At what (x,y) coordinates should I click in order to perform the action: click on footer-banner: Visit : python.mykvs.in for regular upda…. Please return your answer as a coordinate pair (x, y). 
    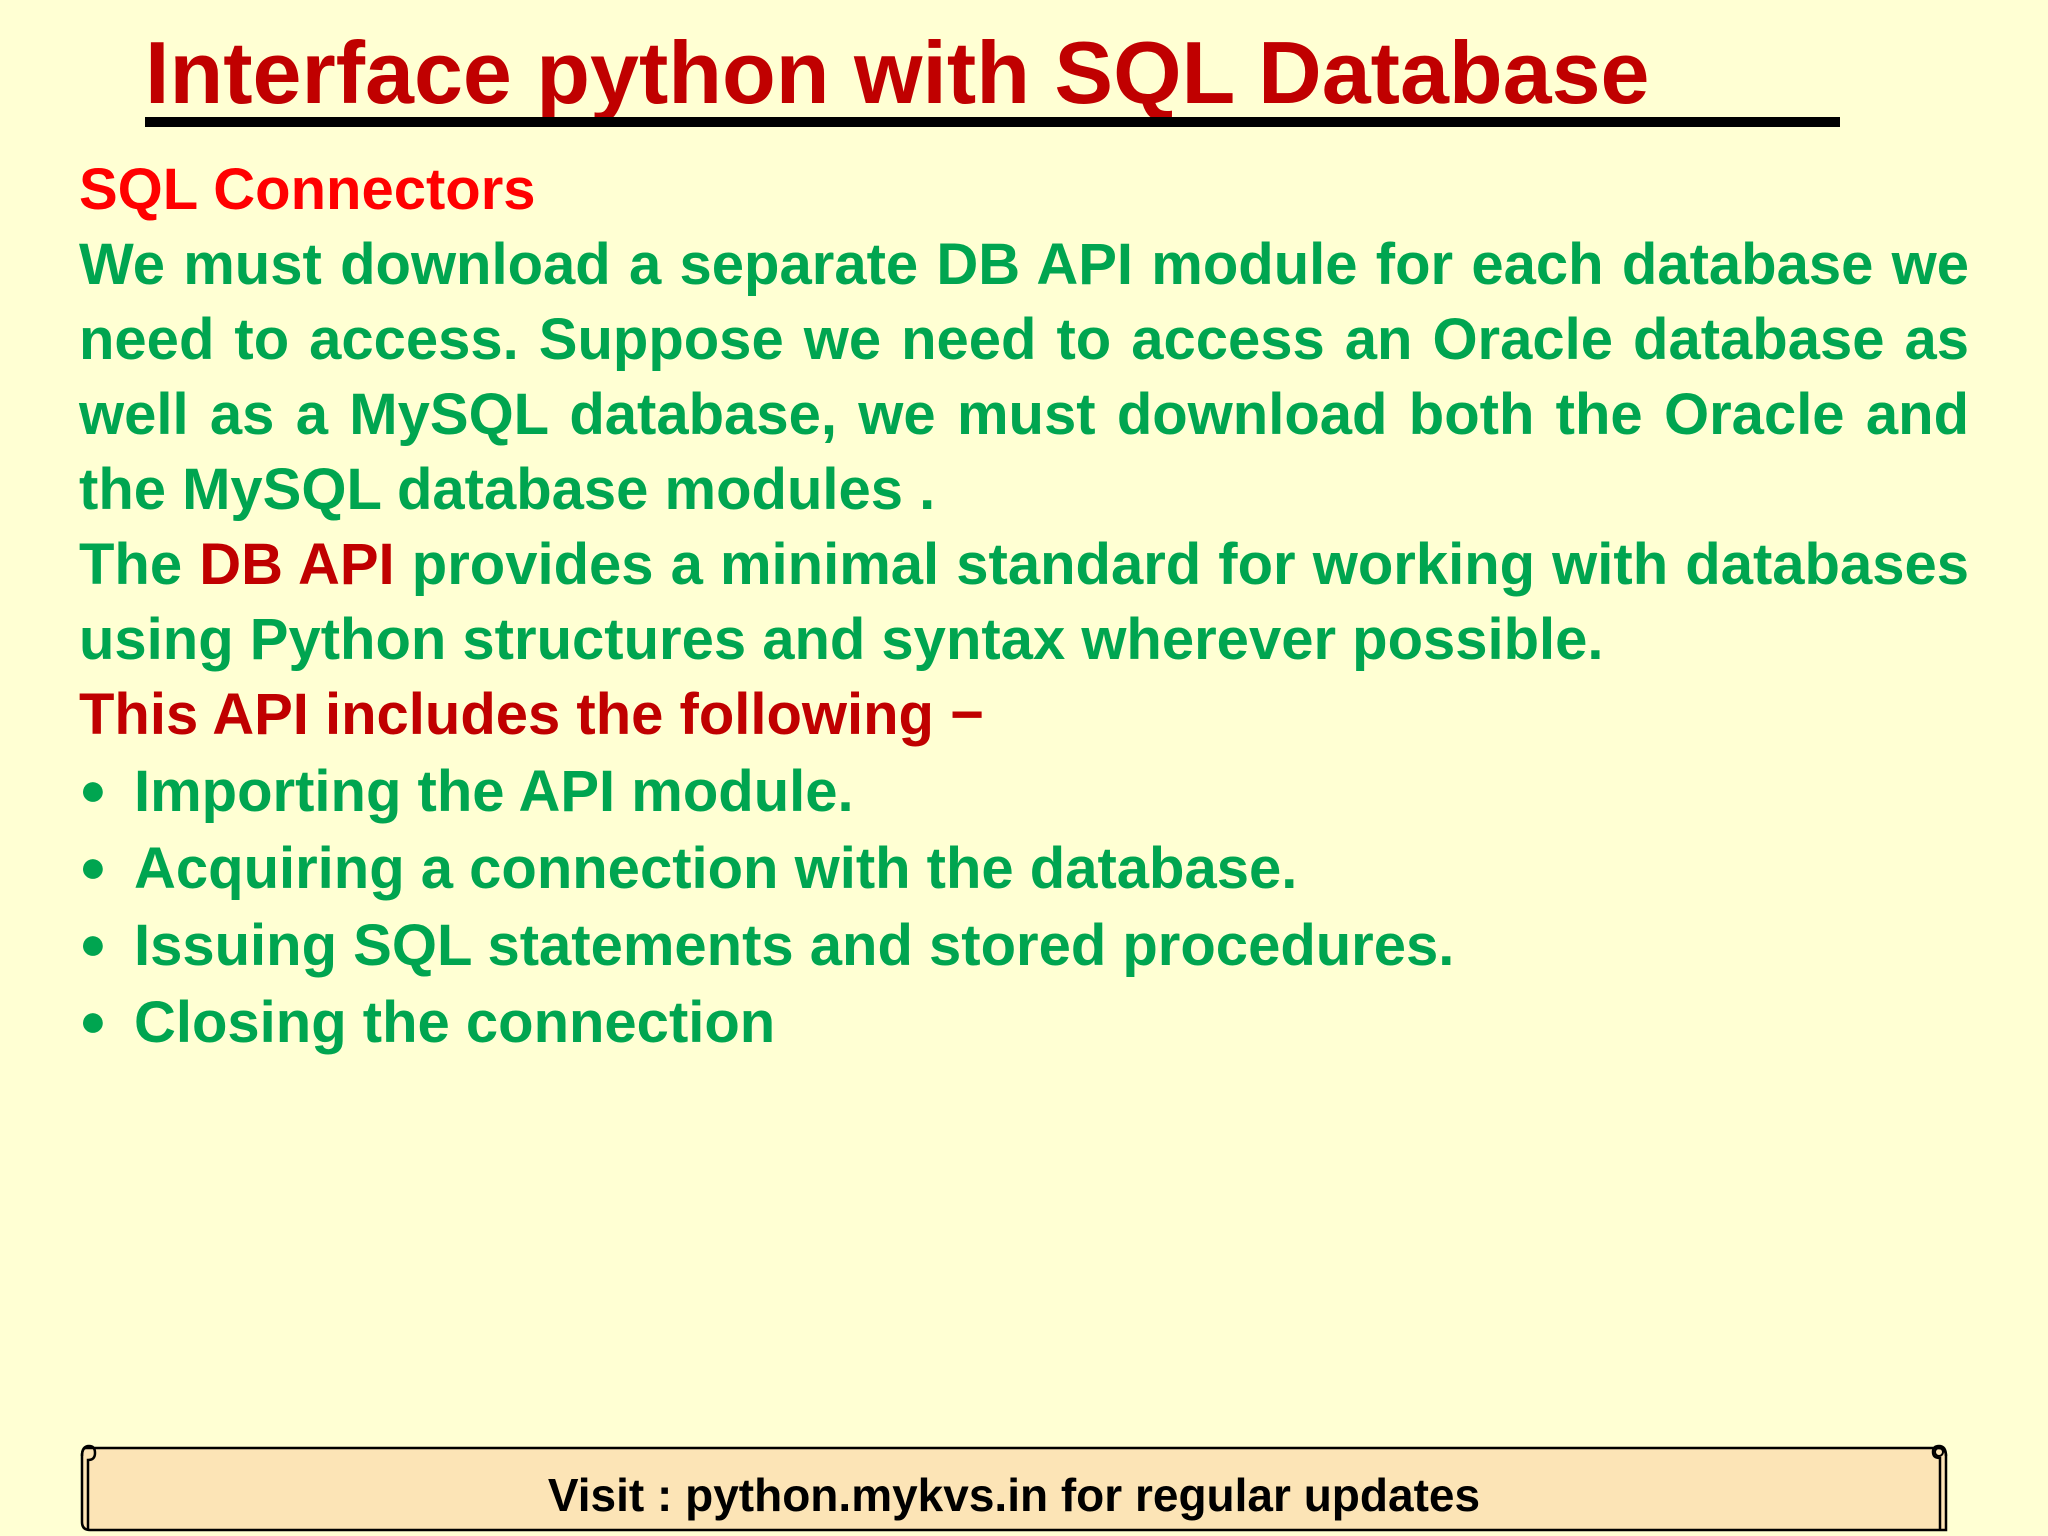
    Looking at the image, I should click on (1014, 1488).